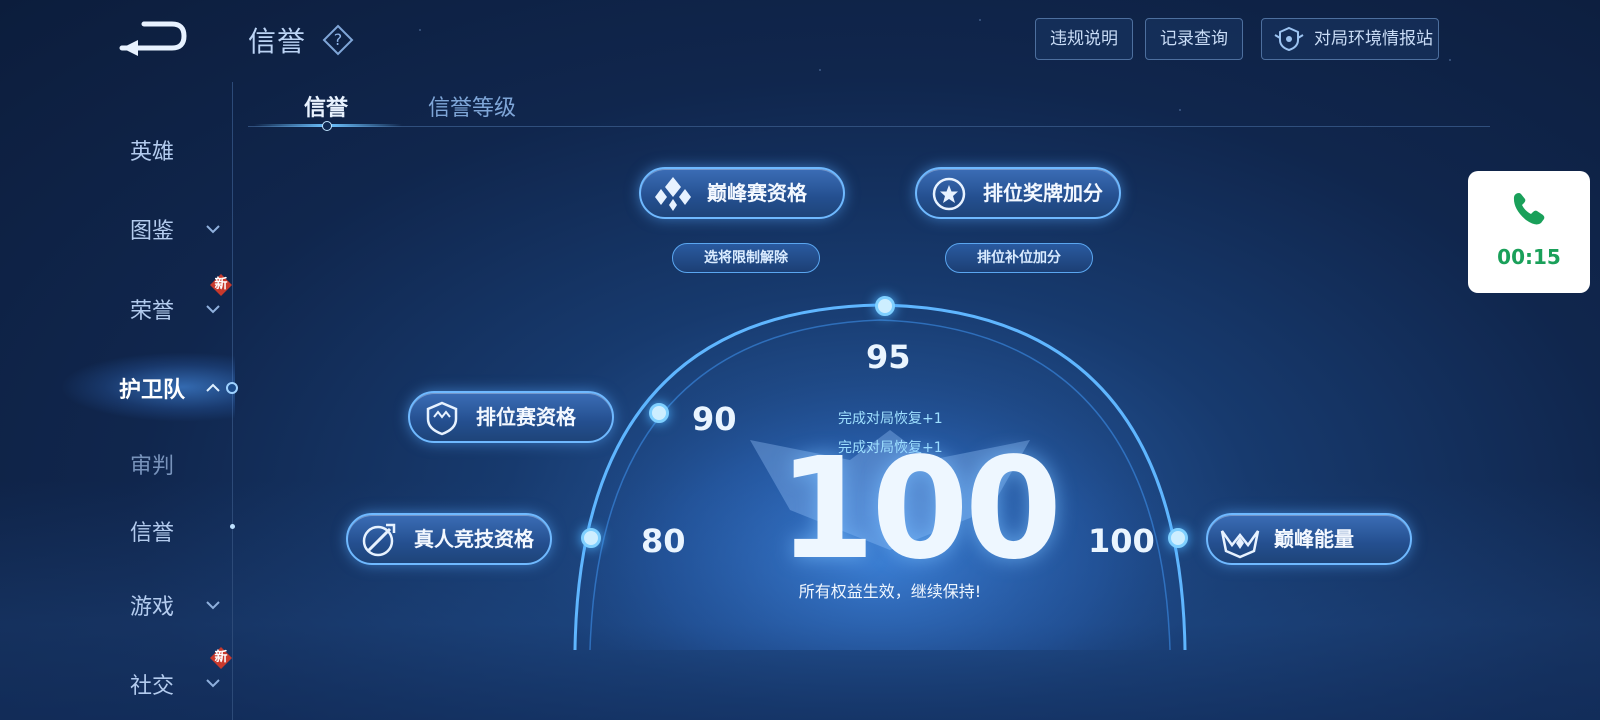 This screenshot has height=720, width=1600. What do you see at coordinates (152, 684) in the screenshot?
I see `sidebar-item-social: 社交` at bounding box center [152, 684].